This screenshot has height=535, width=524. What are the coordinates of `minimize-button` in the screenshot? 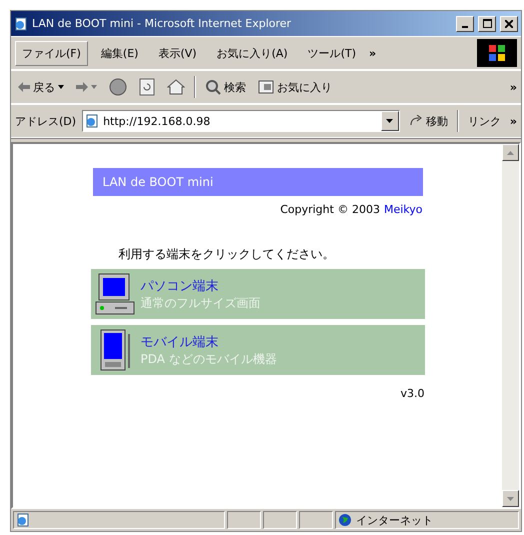 It's located at (465, 24).